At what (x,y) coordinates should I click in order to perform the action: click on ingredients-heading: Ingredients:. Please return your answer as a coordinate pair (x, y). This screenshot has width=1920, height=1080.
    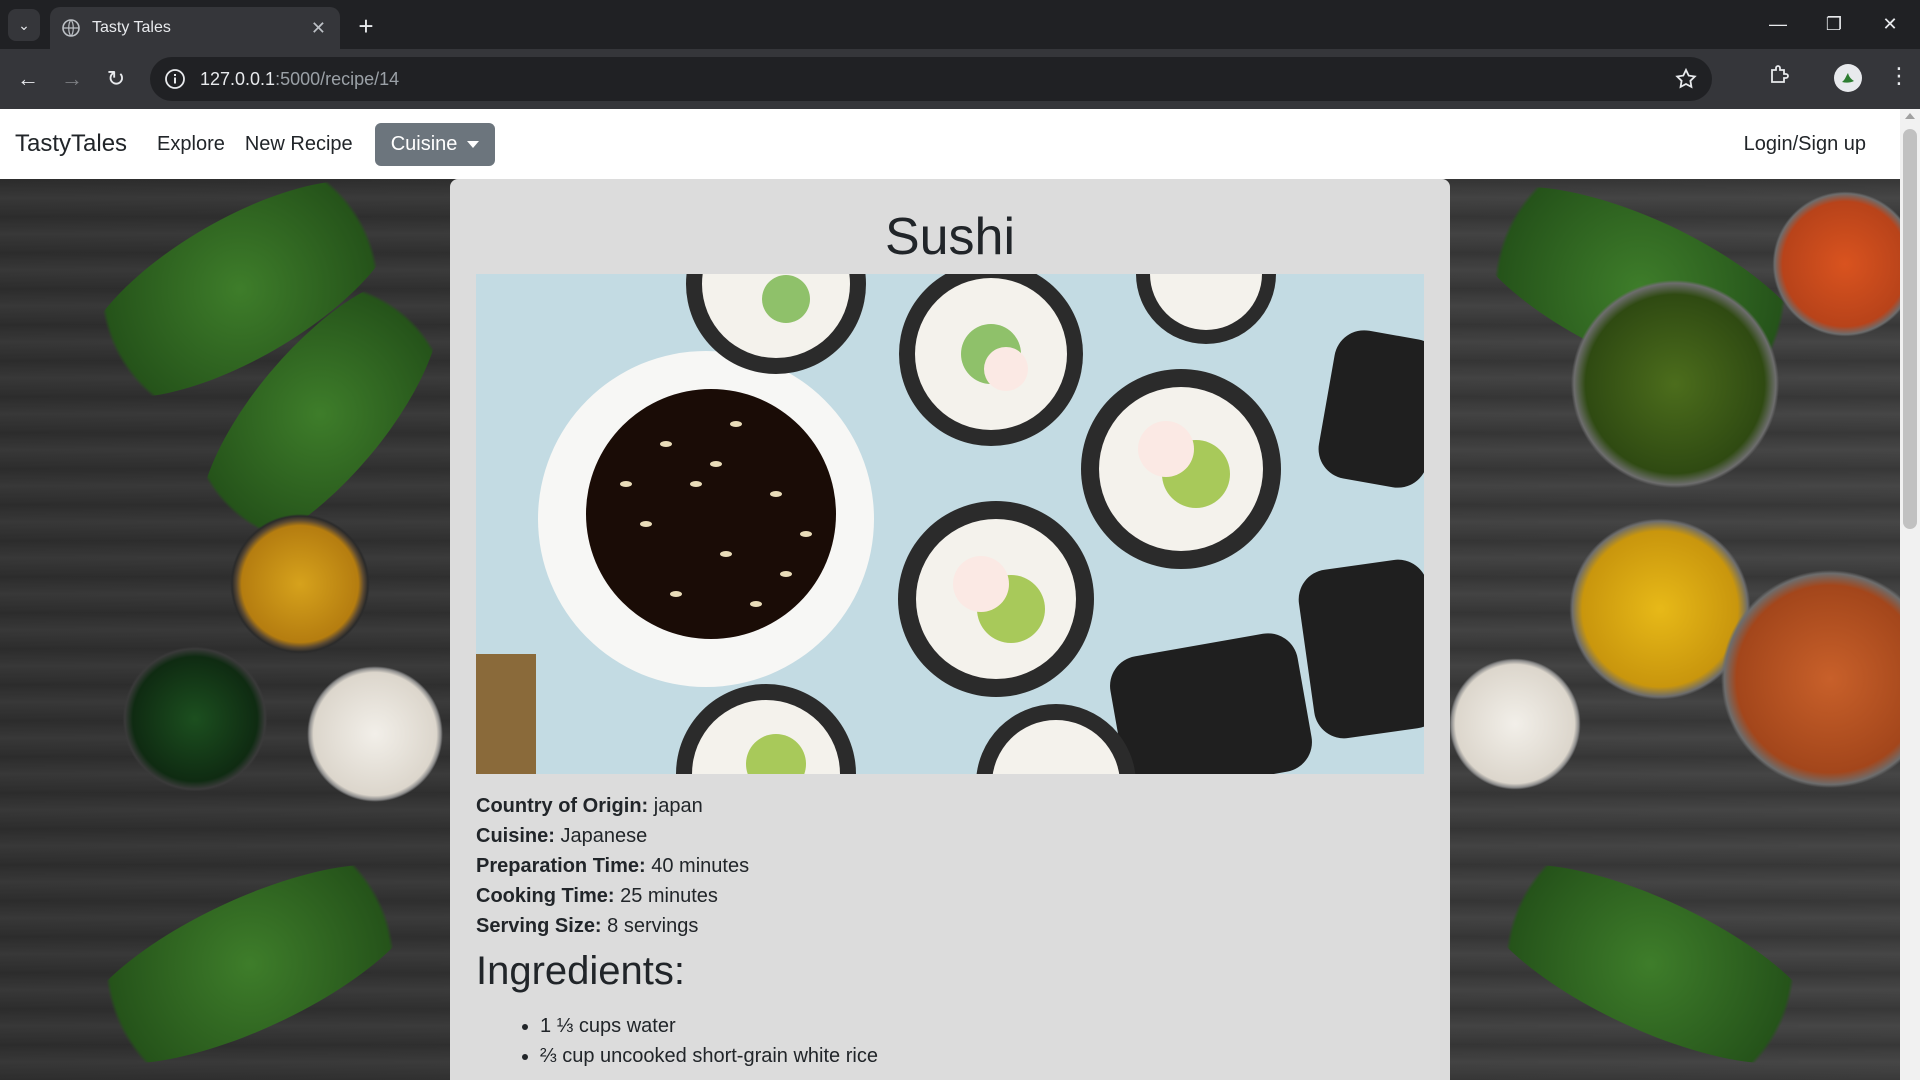
    Looking at the image, I should click on (581, 971).